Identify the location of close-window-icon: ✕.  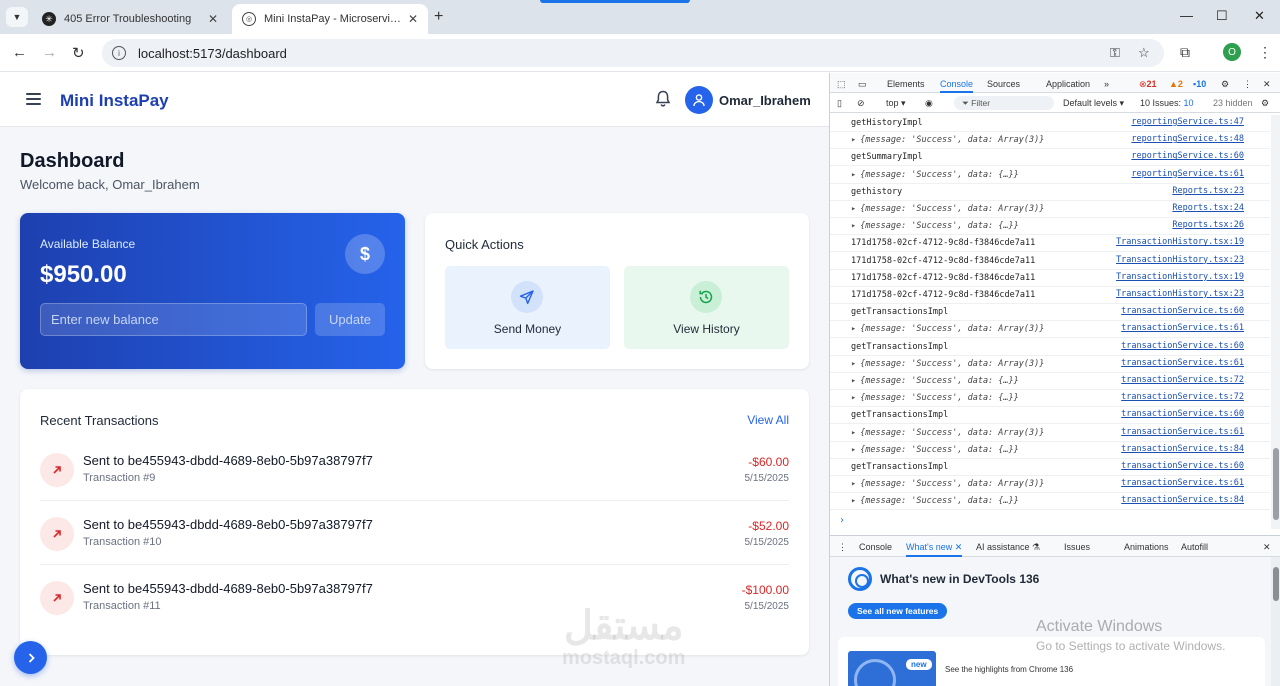
(1259, 16).